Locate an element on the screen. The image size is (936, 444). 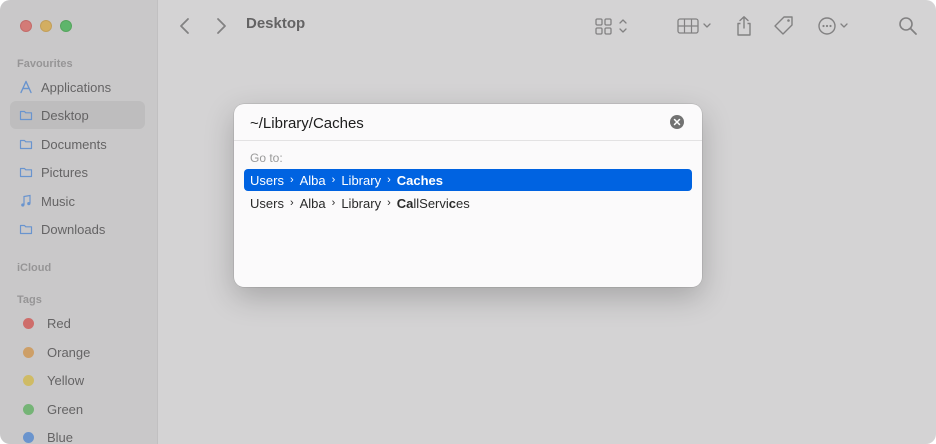
path-match: CallServices is located at coordinates (433, 203).